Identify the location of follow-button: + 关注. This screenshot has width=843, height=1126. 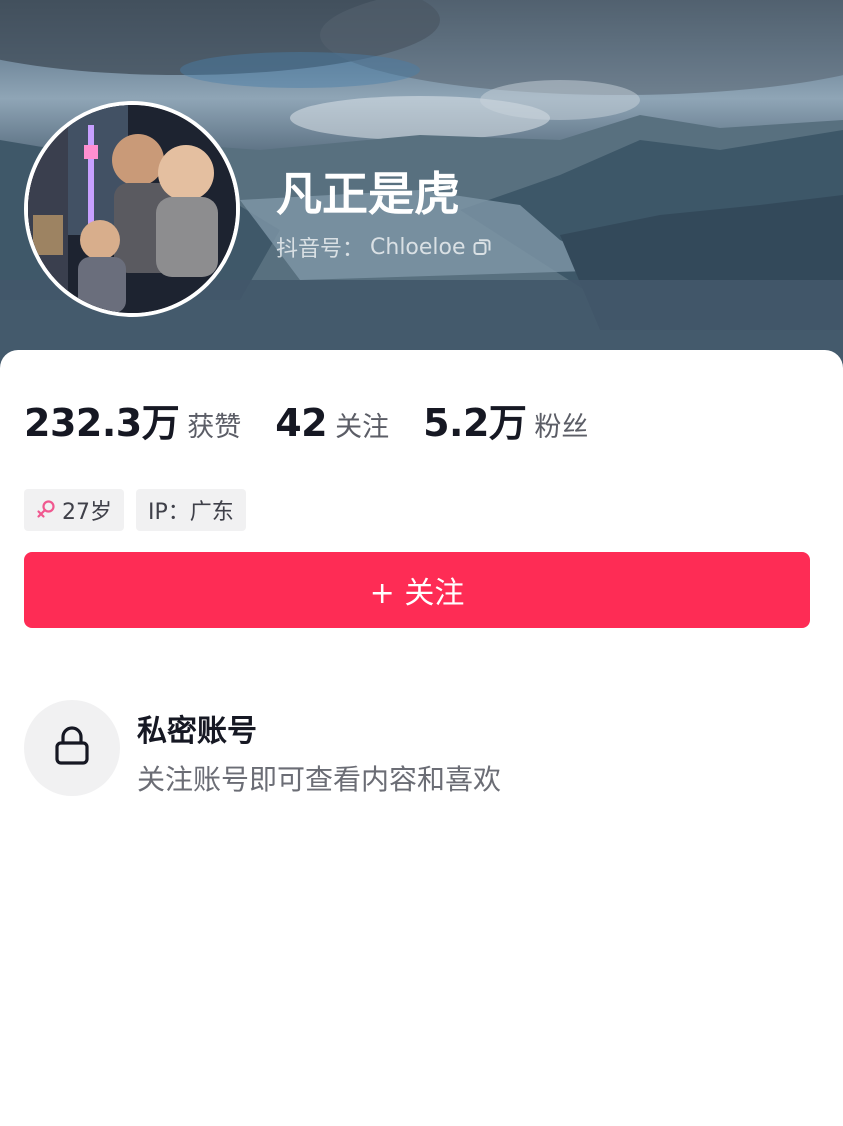
(417, 590).